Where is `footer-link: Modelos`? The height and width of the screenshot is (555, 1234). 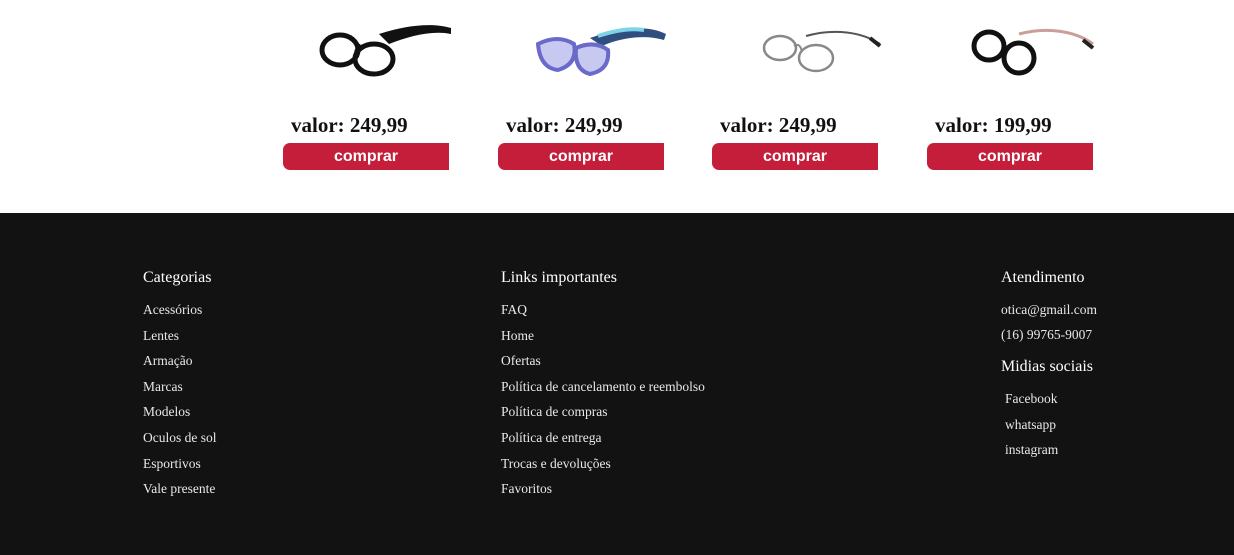
footer-link: Modelos is located at coordinates (180, 415).